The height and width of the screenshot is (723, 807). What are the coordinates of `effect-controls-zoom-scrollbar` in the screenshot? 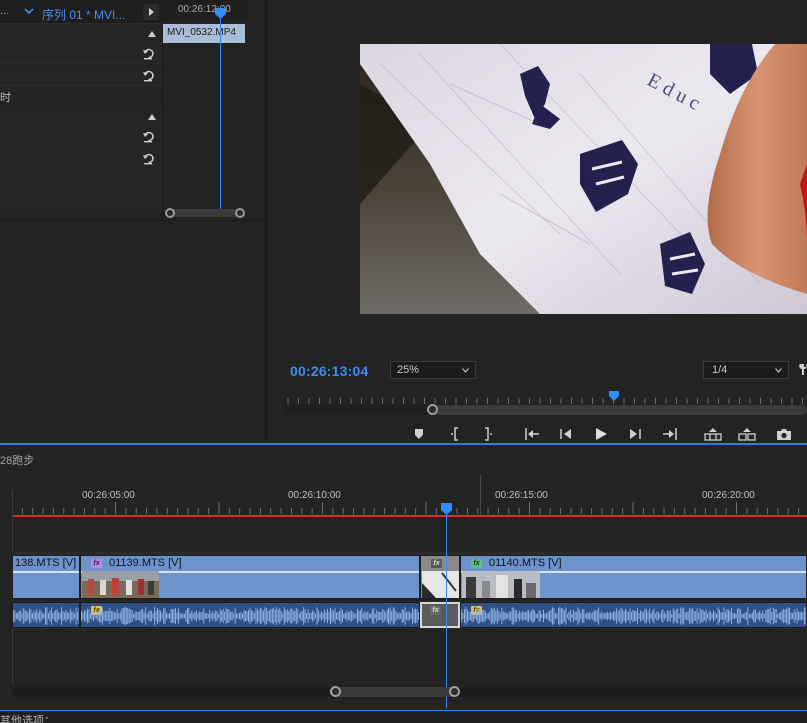 It's located at (205, 213).